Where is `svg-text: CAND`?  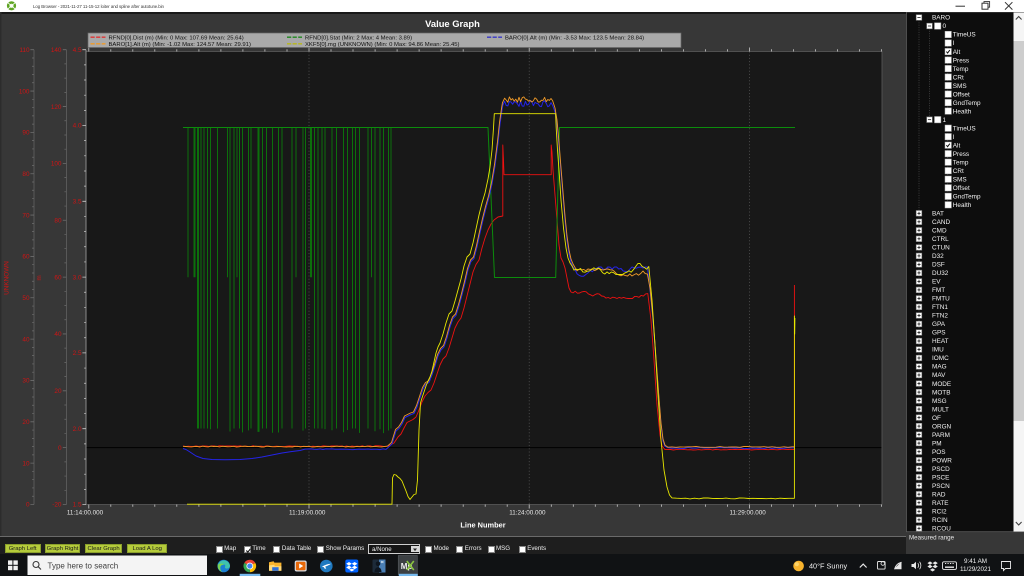 svg-text: CAND is located at coordinates (941, 222).